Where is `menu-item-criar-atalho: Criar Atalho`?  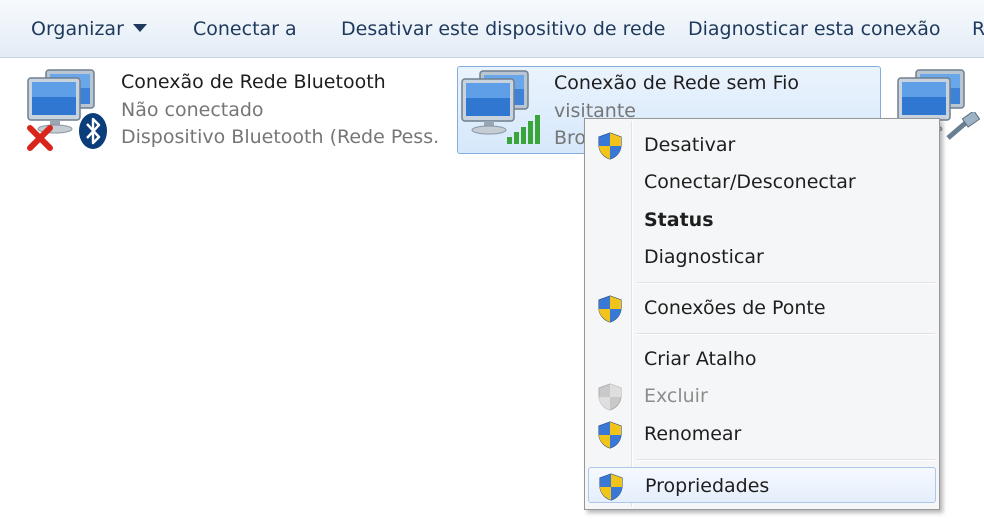
menu-item-criar-atalho: Criar Atalho is located at coordinates (762, 359).